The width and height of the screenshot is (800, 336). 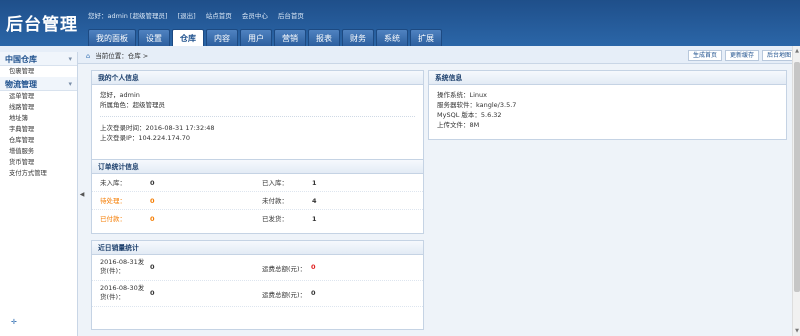 I want to click on tab-settings: 设置, so click(x=154, y=37).